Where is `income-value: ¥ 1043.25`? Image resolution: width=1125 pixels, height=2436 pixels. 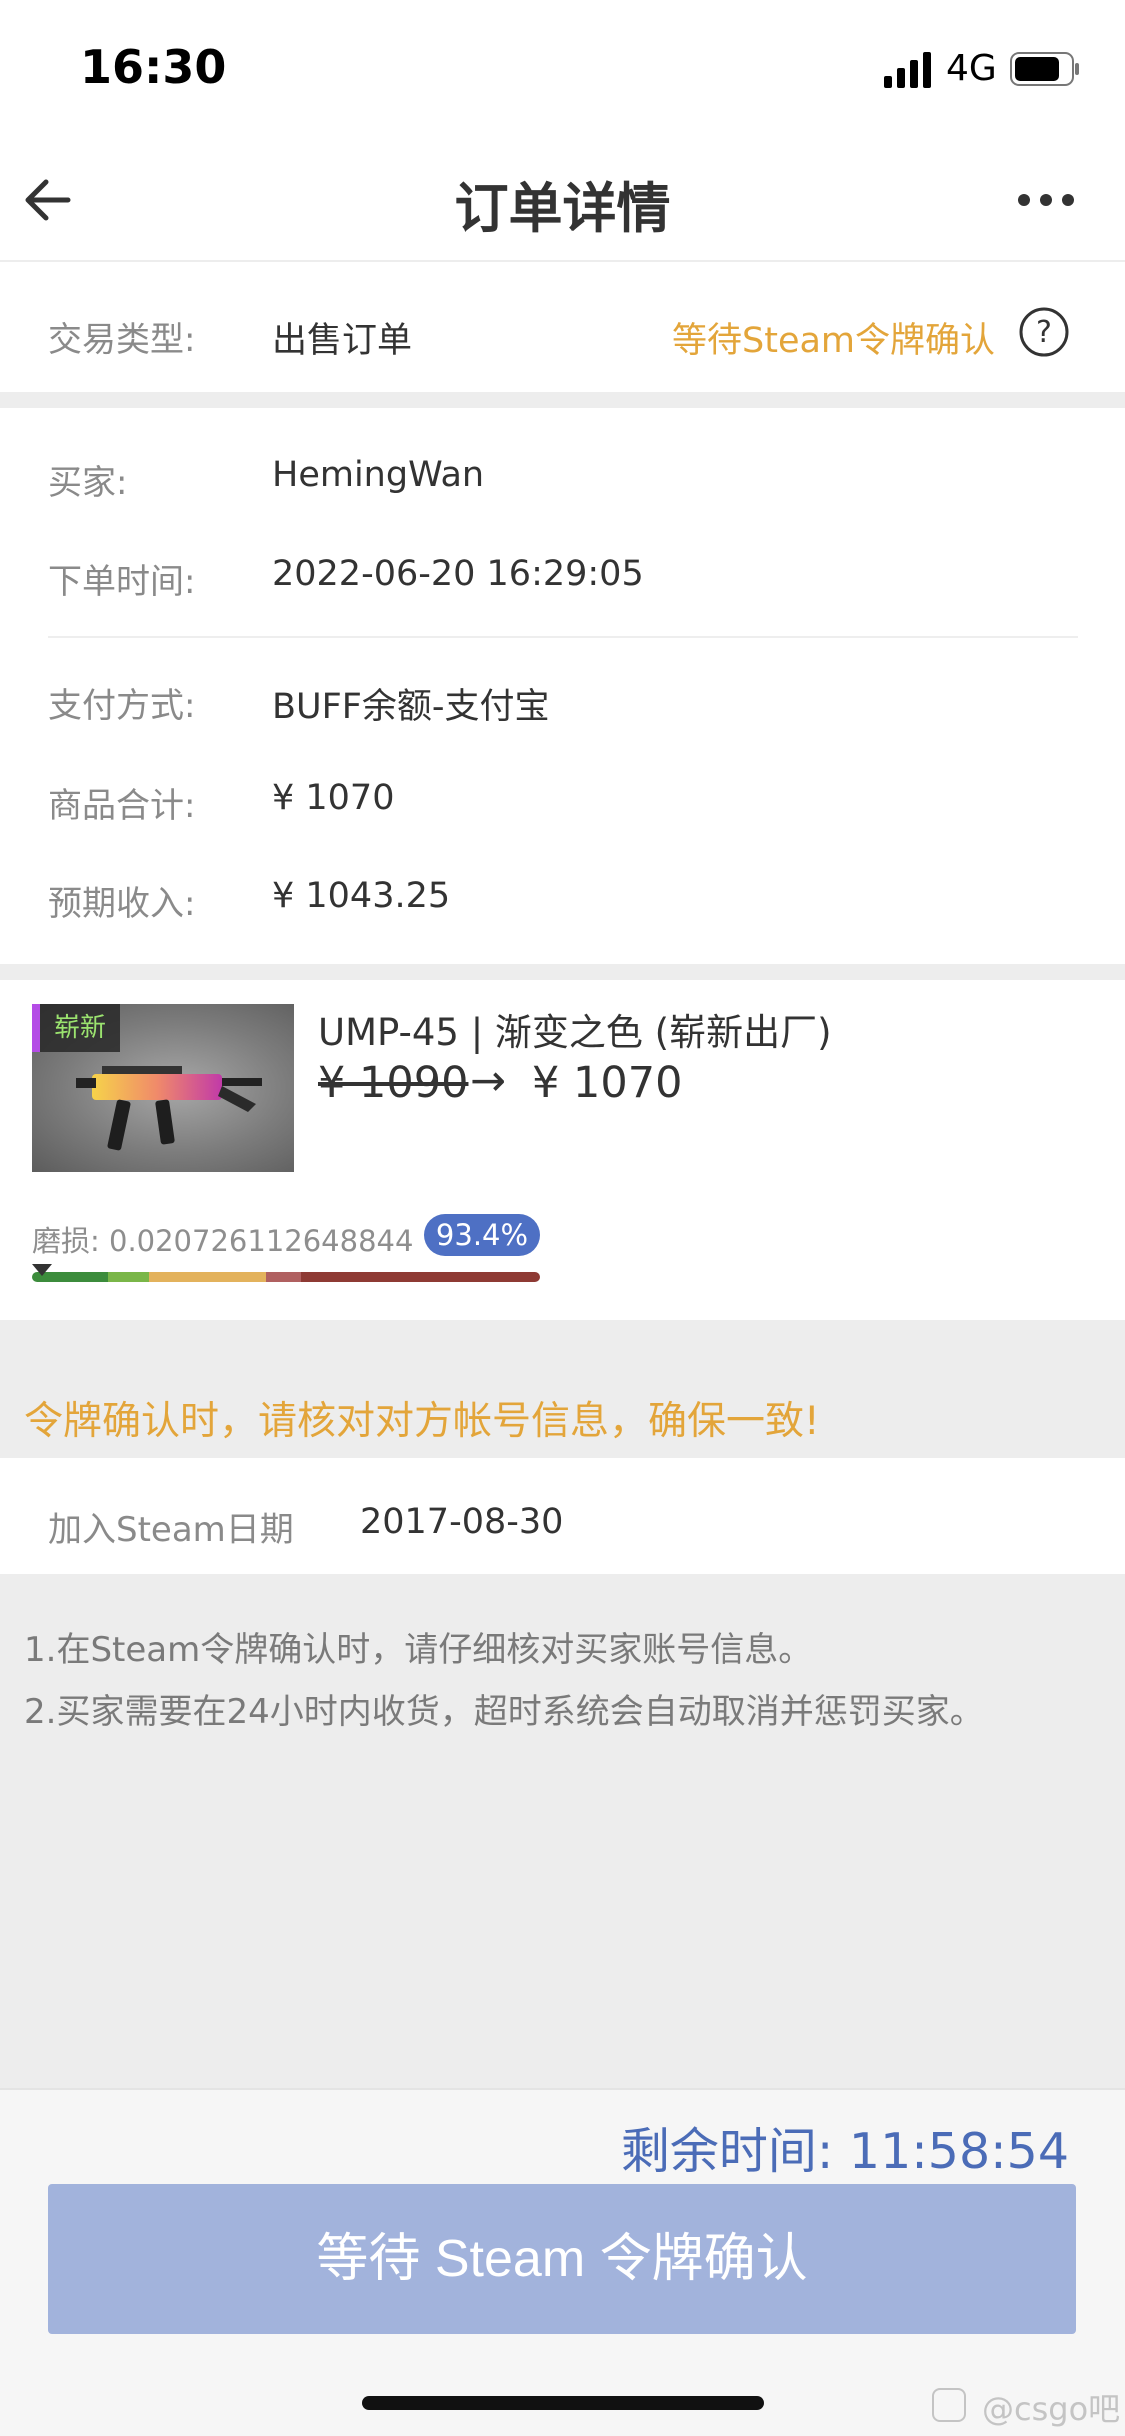
income-value: ¥ 1043.25 is located at coordinates (361, 896).